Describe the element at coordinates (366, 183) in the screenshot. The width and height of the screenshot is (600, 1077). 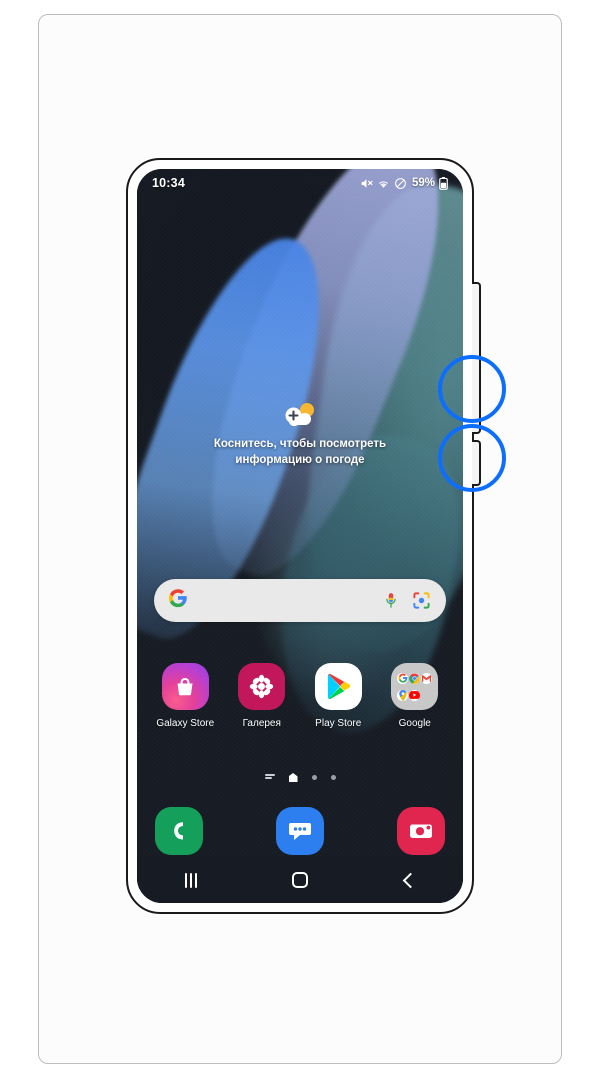
I see `mute-icon` at that location.